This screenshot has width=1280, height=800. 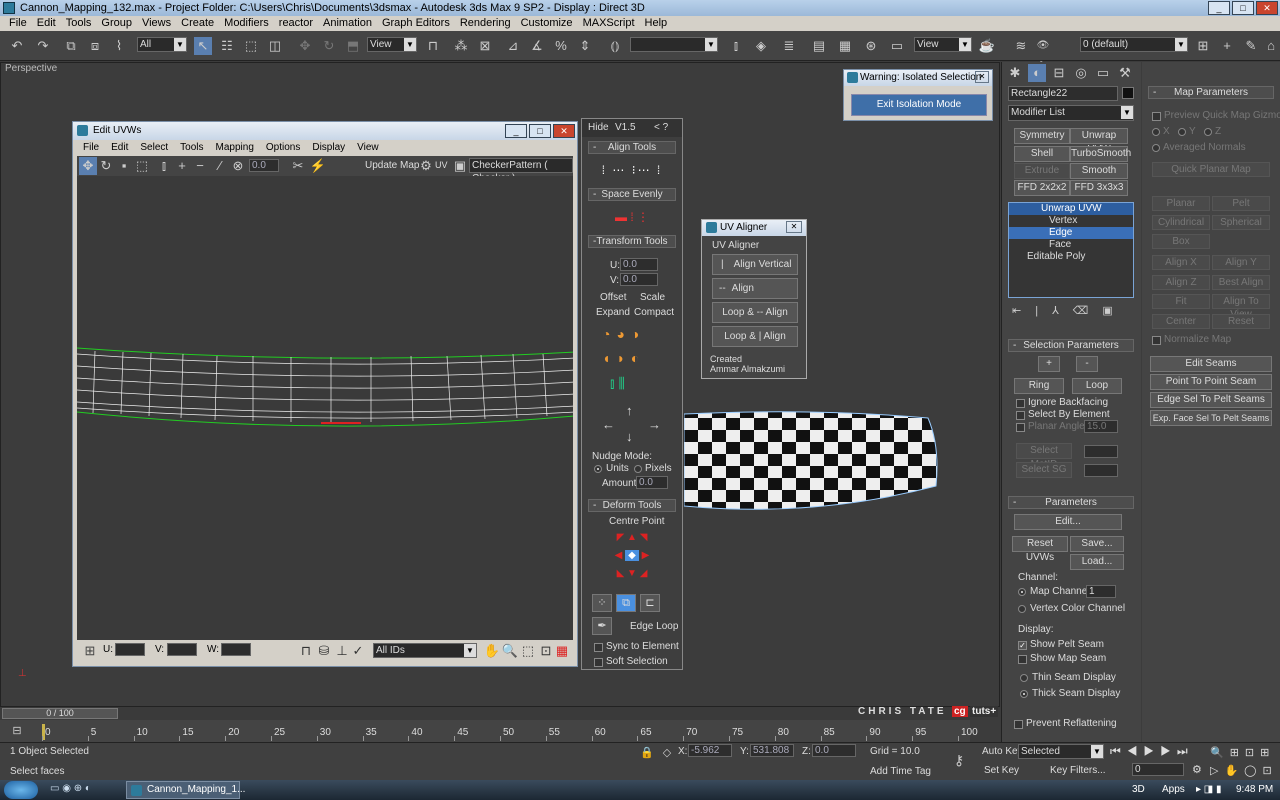 I want to click on menu-graph-editors: Graph Editors, so click(x=416, y=23).